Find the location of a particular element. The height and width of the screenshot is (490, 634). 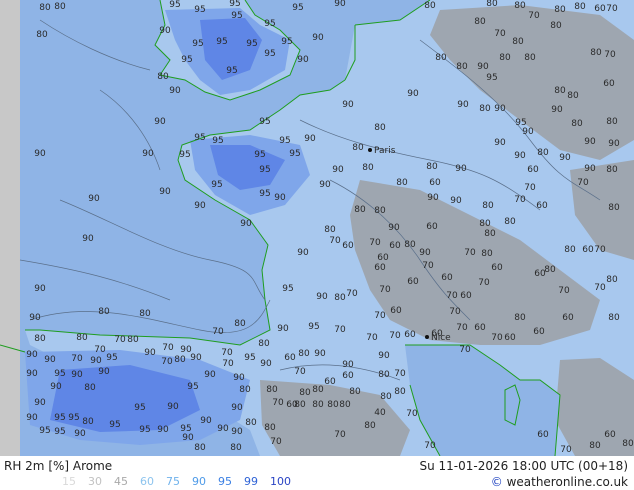

color-scale-legend: 15 30 45 60 75 90 95 99 100 is located at coordinates (182, 481).